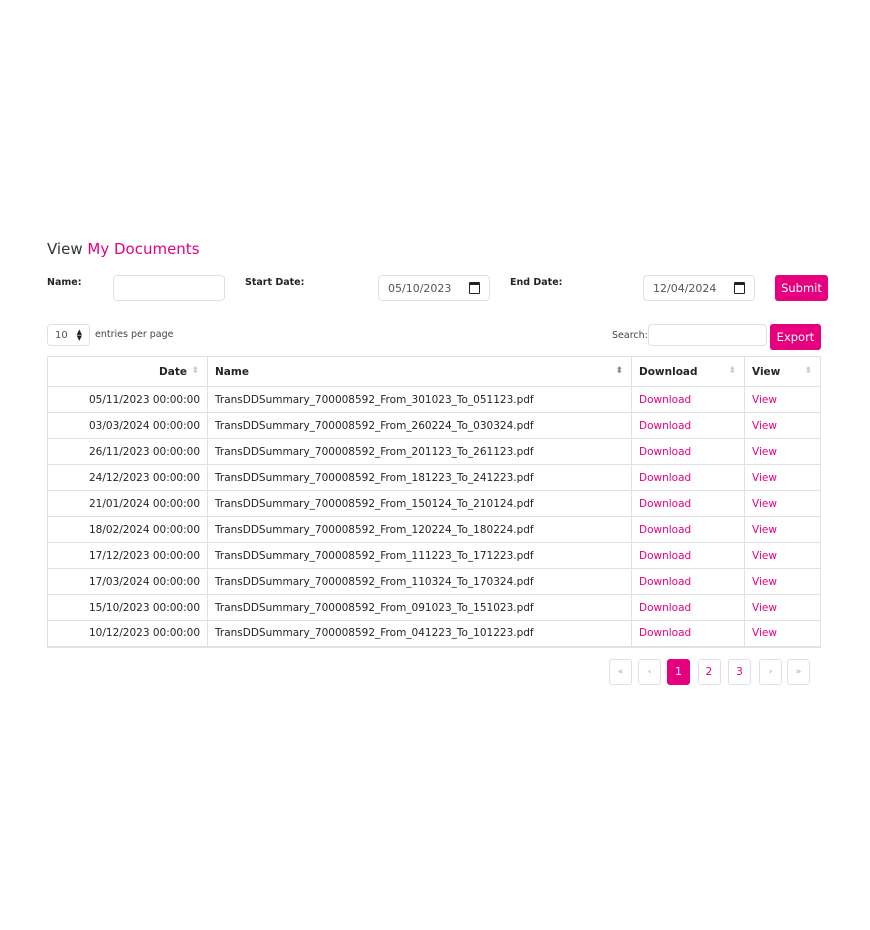 This screenshot has width=870, height=930. What do you see at coordinates (688, 371) in the screenshot?
I see `header-download: Download ⬍` at bounding box center [688, 371].